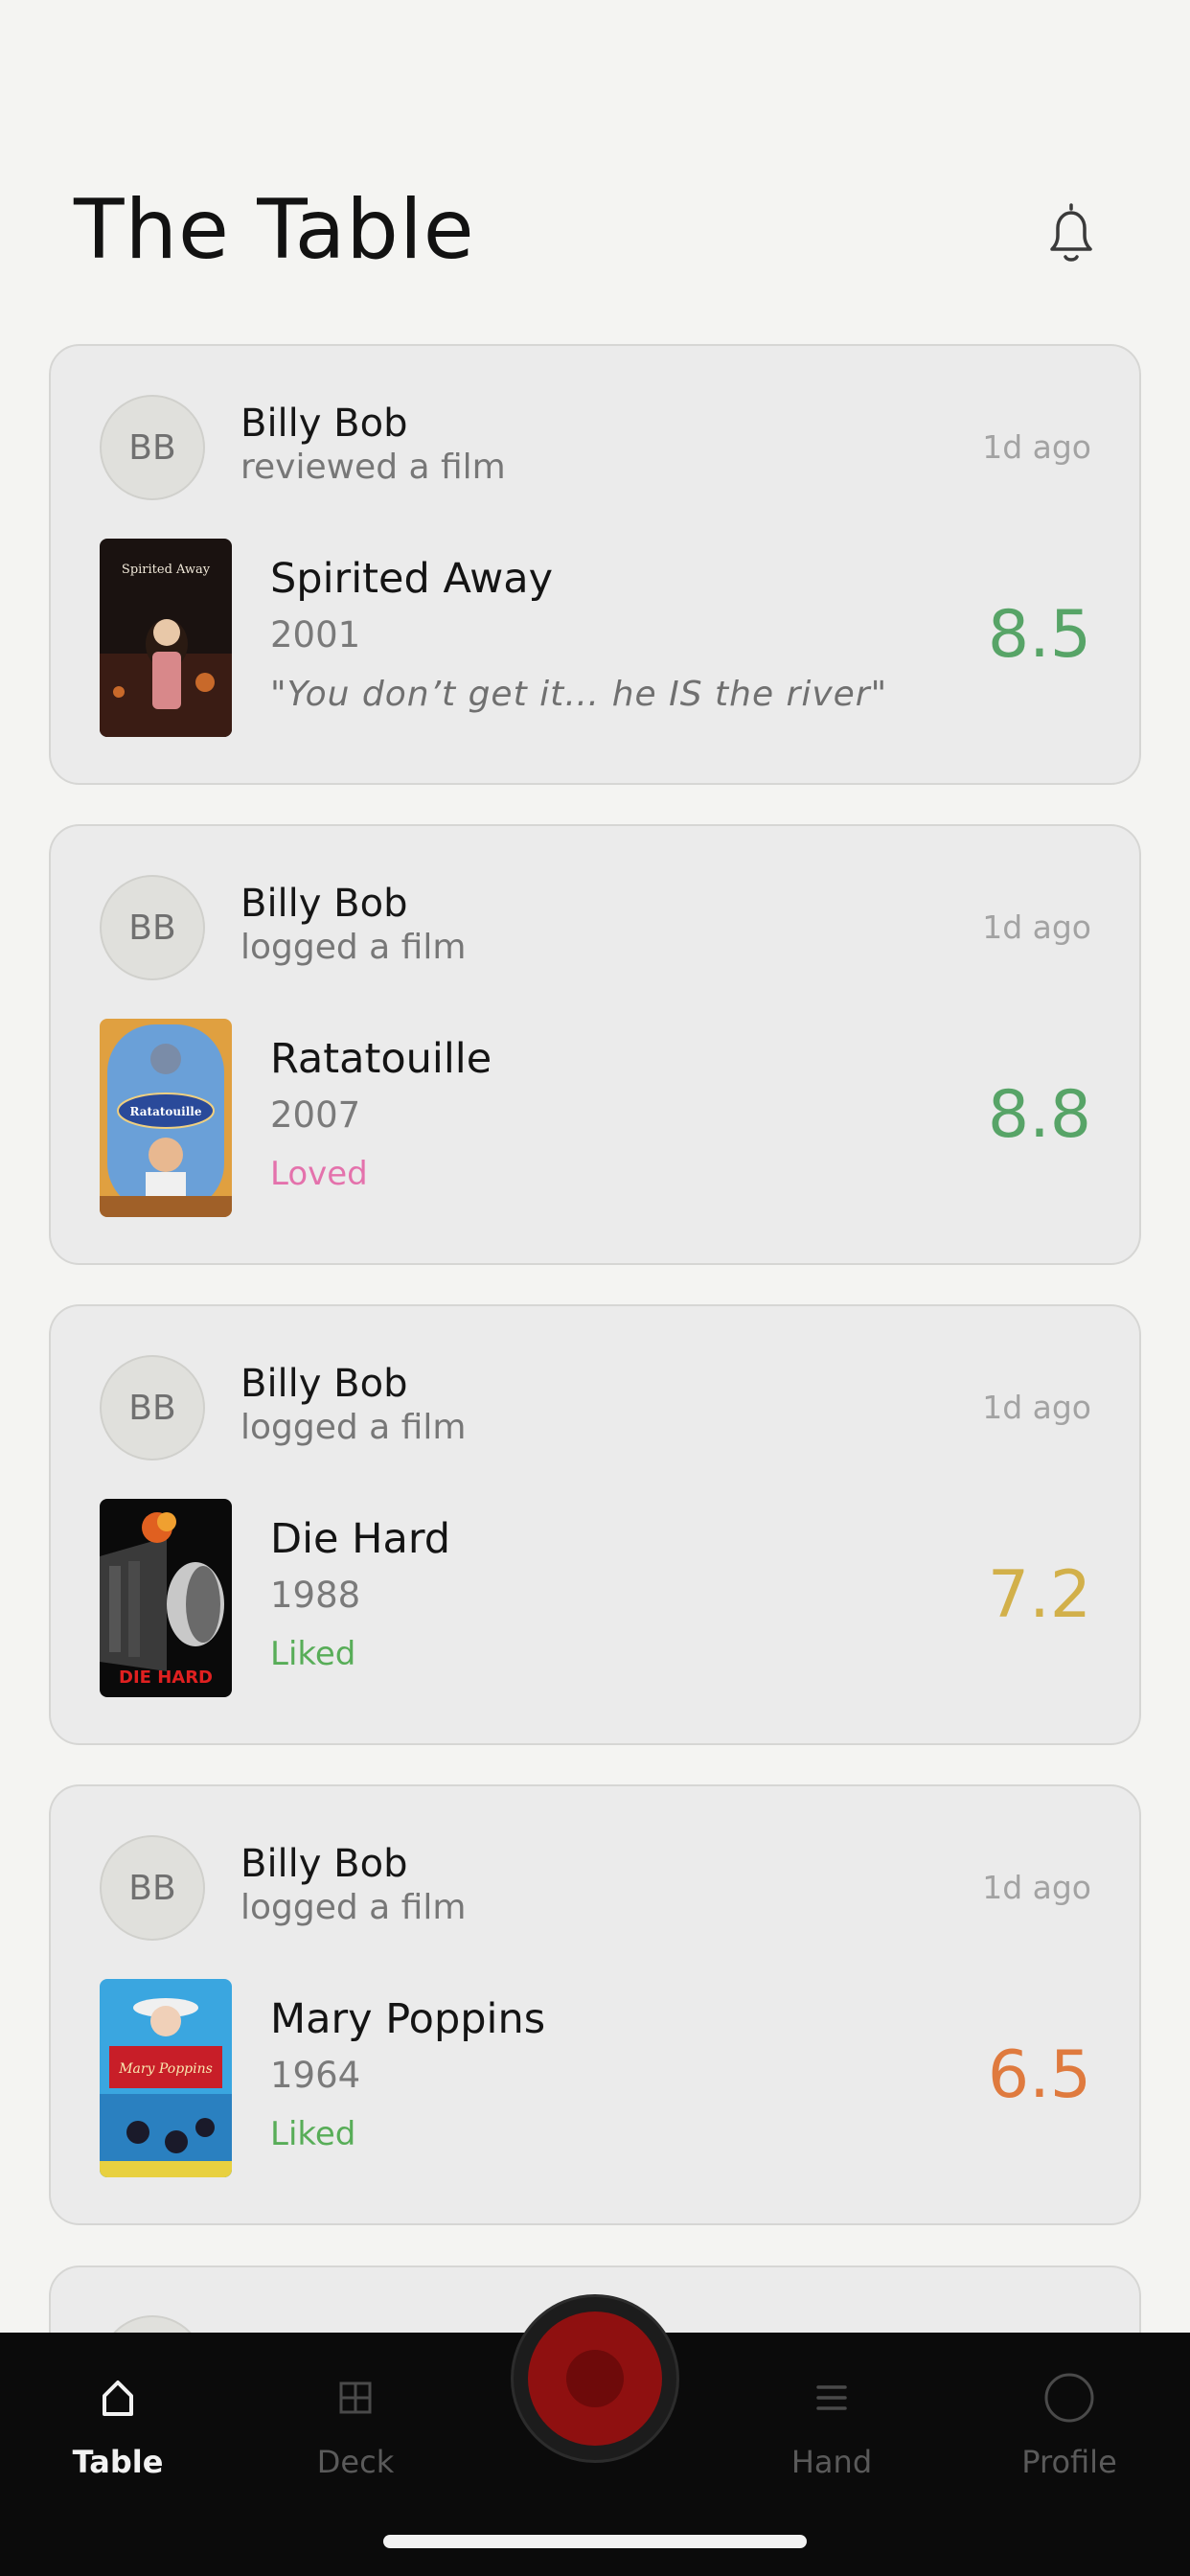  What do you see at coordinates (316, 635) in the screenshot?
I see `film-year: 2001` at bounding box center [316, 635].